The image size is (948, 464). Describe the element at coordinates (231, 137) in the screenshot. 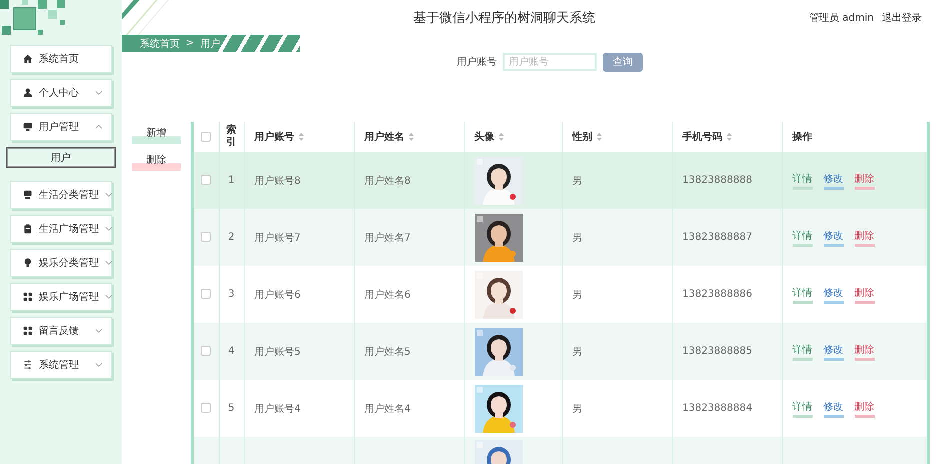

I see `column-header: 索引` at that location.